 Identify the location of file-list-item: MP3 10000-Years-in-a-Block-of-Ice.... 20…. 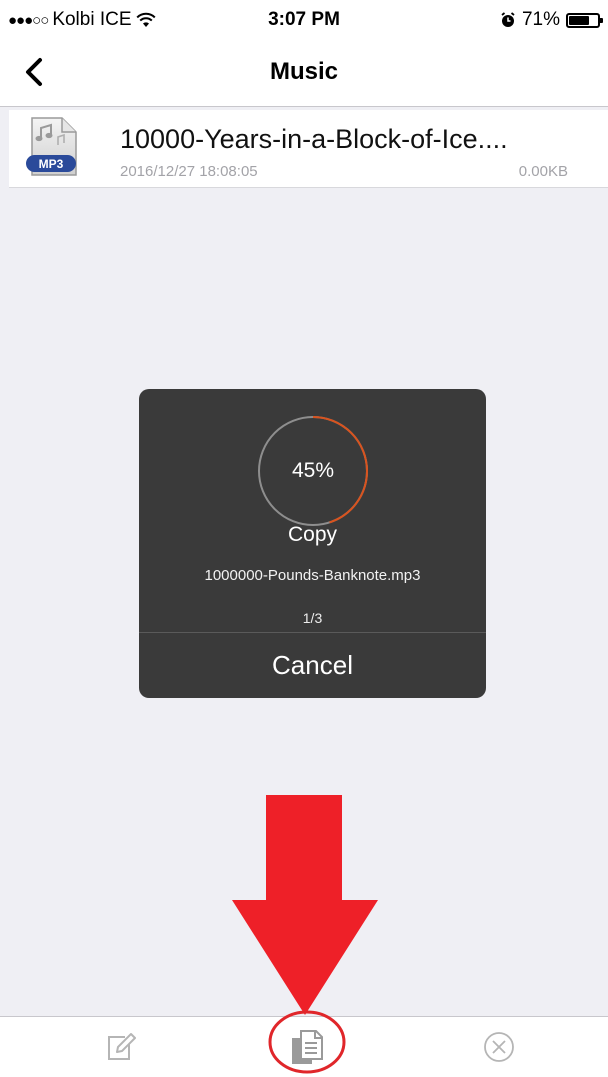
(308, 149).